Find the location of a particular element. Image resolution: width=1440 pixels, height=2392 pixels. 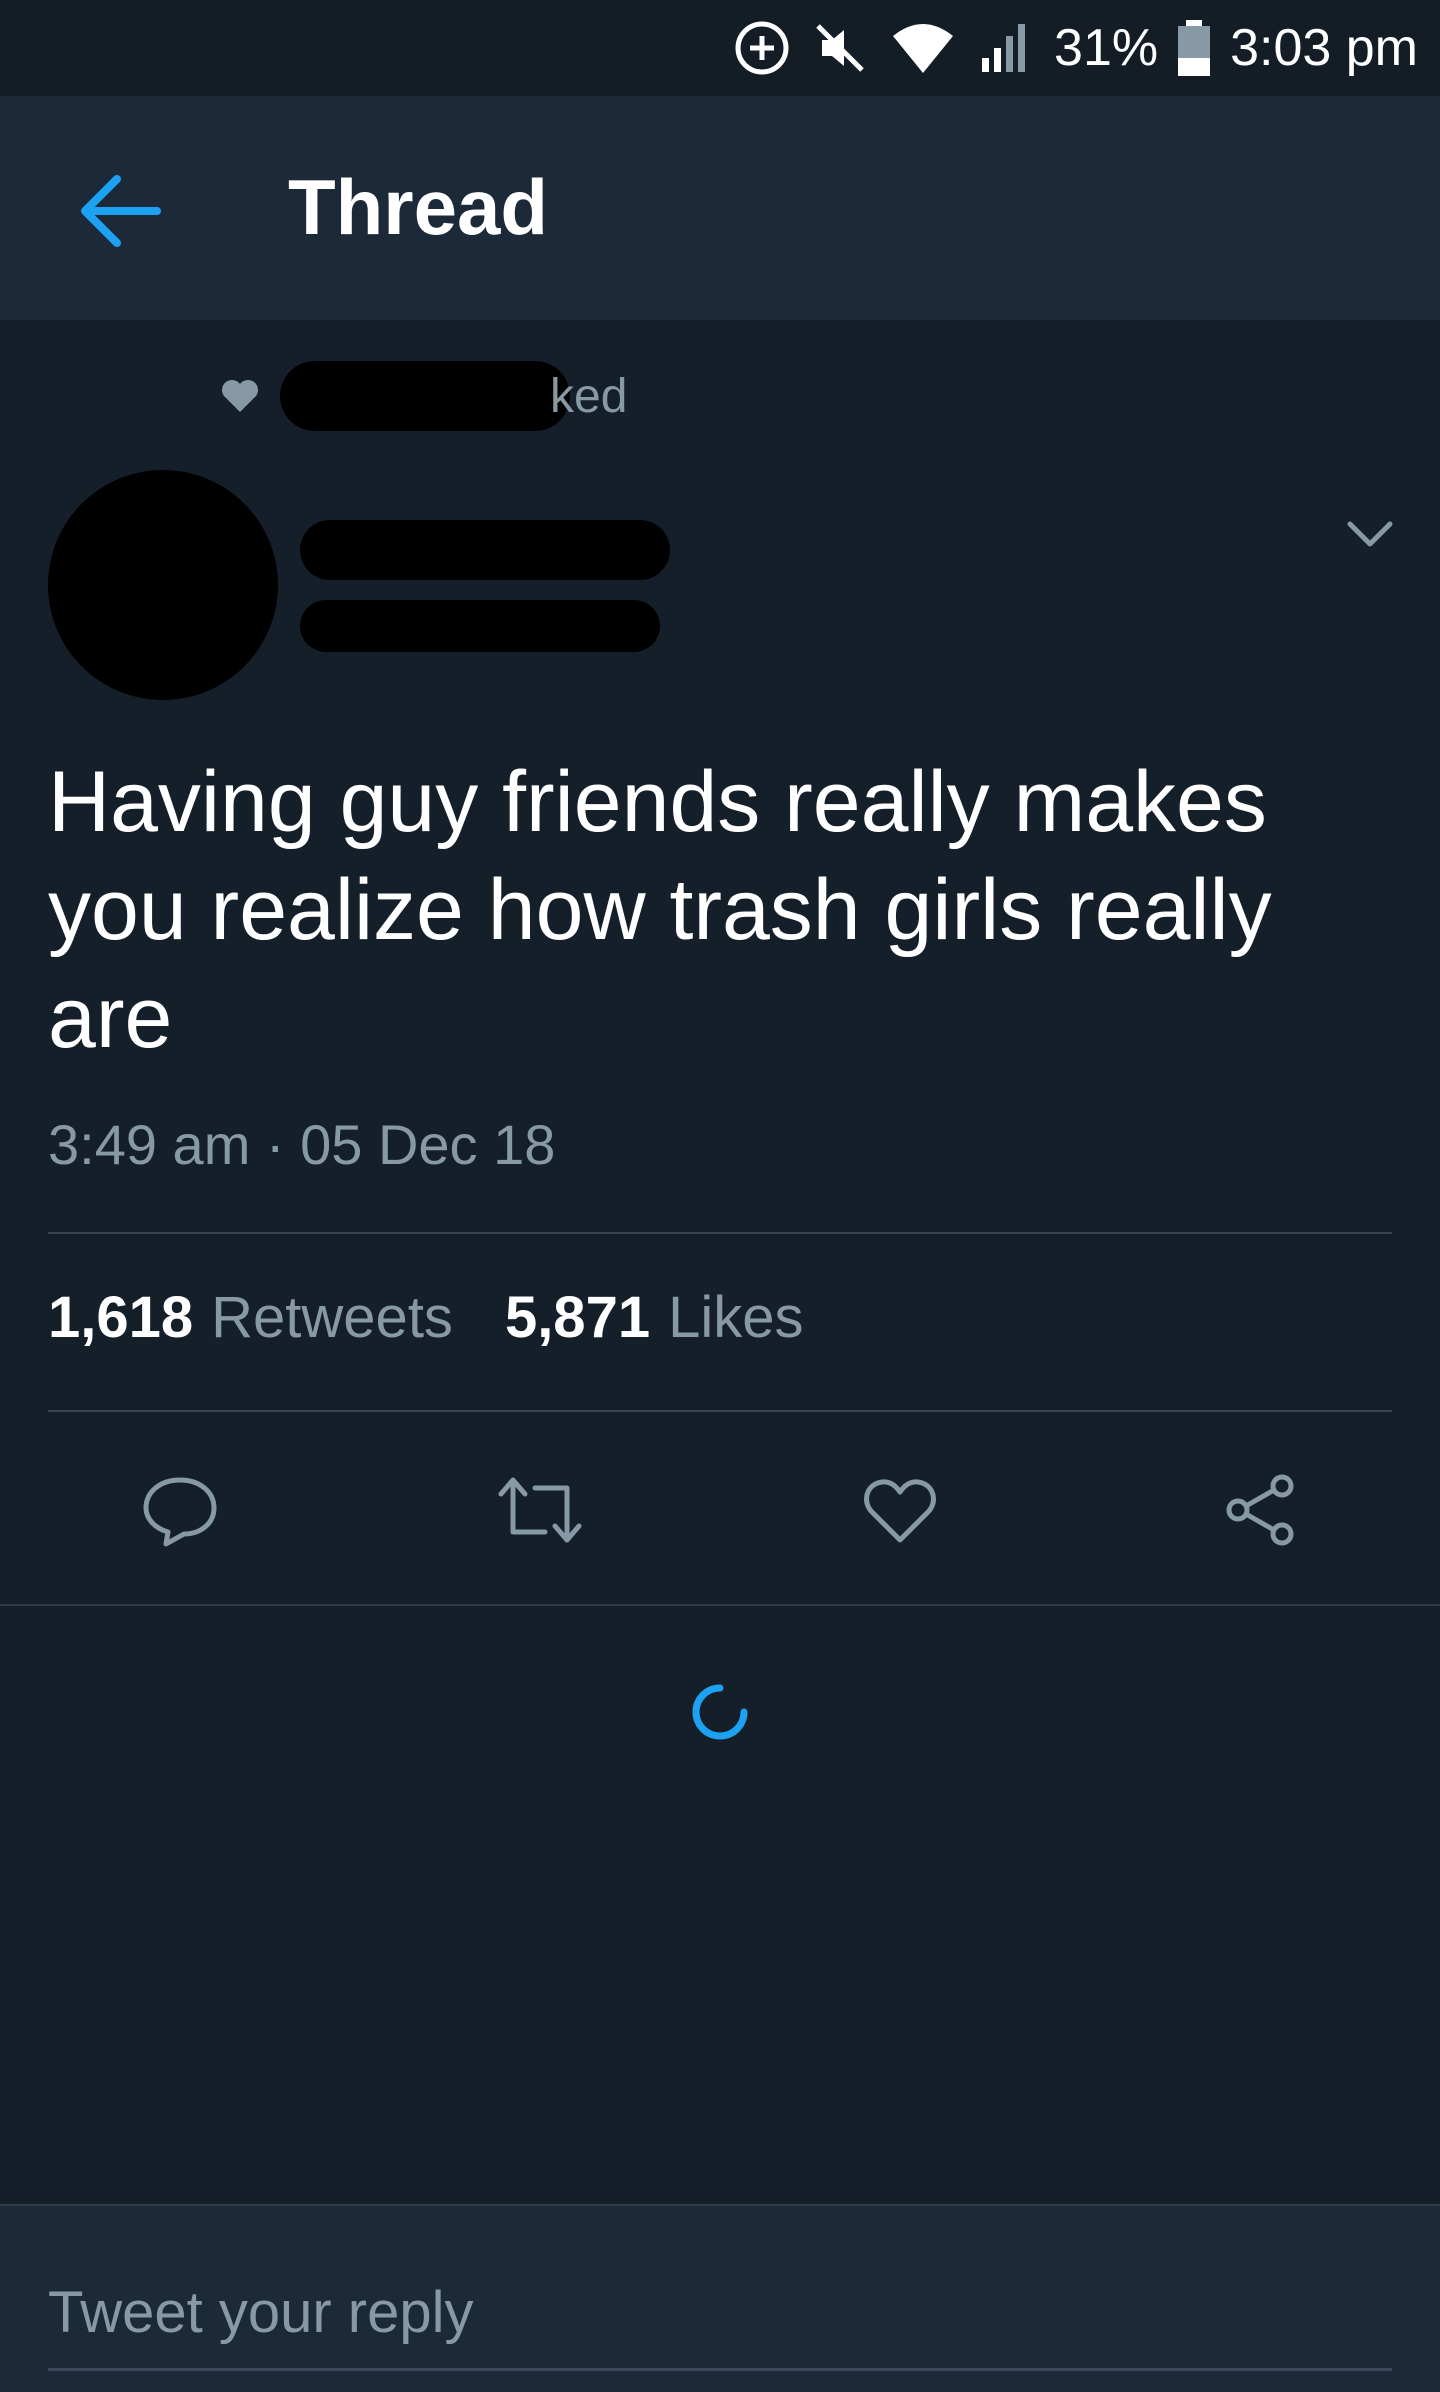

reply-button is located at coordinates (180, 1510).